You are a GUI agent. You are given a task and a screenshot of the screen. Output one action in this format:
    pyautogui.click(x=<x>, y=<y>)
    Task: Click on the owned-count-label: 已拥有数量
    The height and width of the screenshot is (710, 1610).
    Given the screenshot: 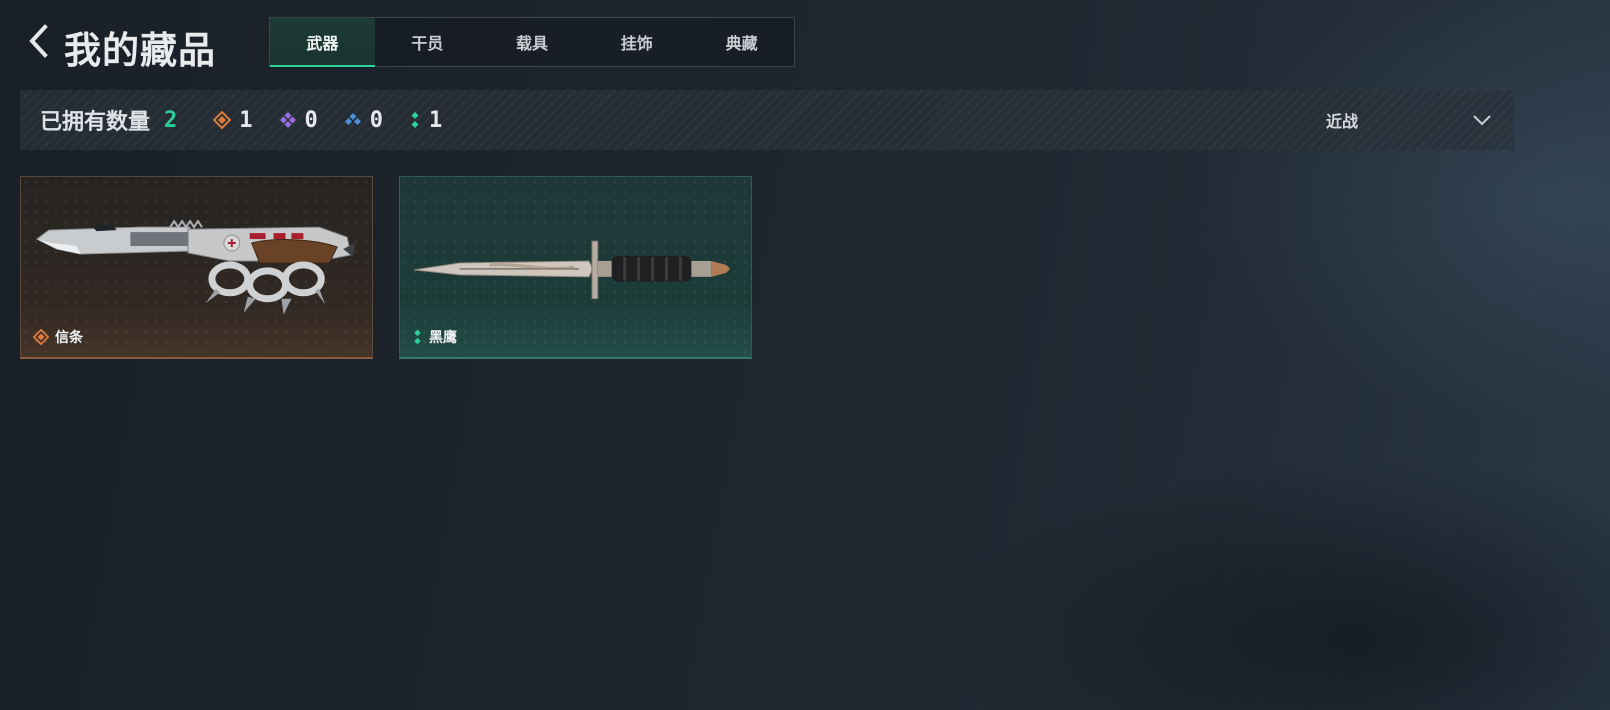 What is the action you would take?
    pyautogui.click(x=95, y=121)
    